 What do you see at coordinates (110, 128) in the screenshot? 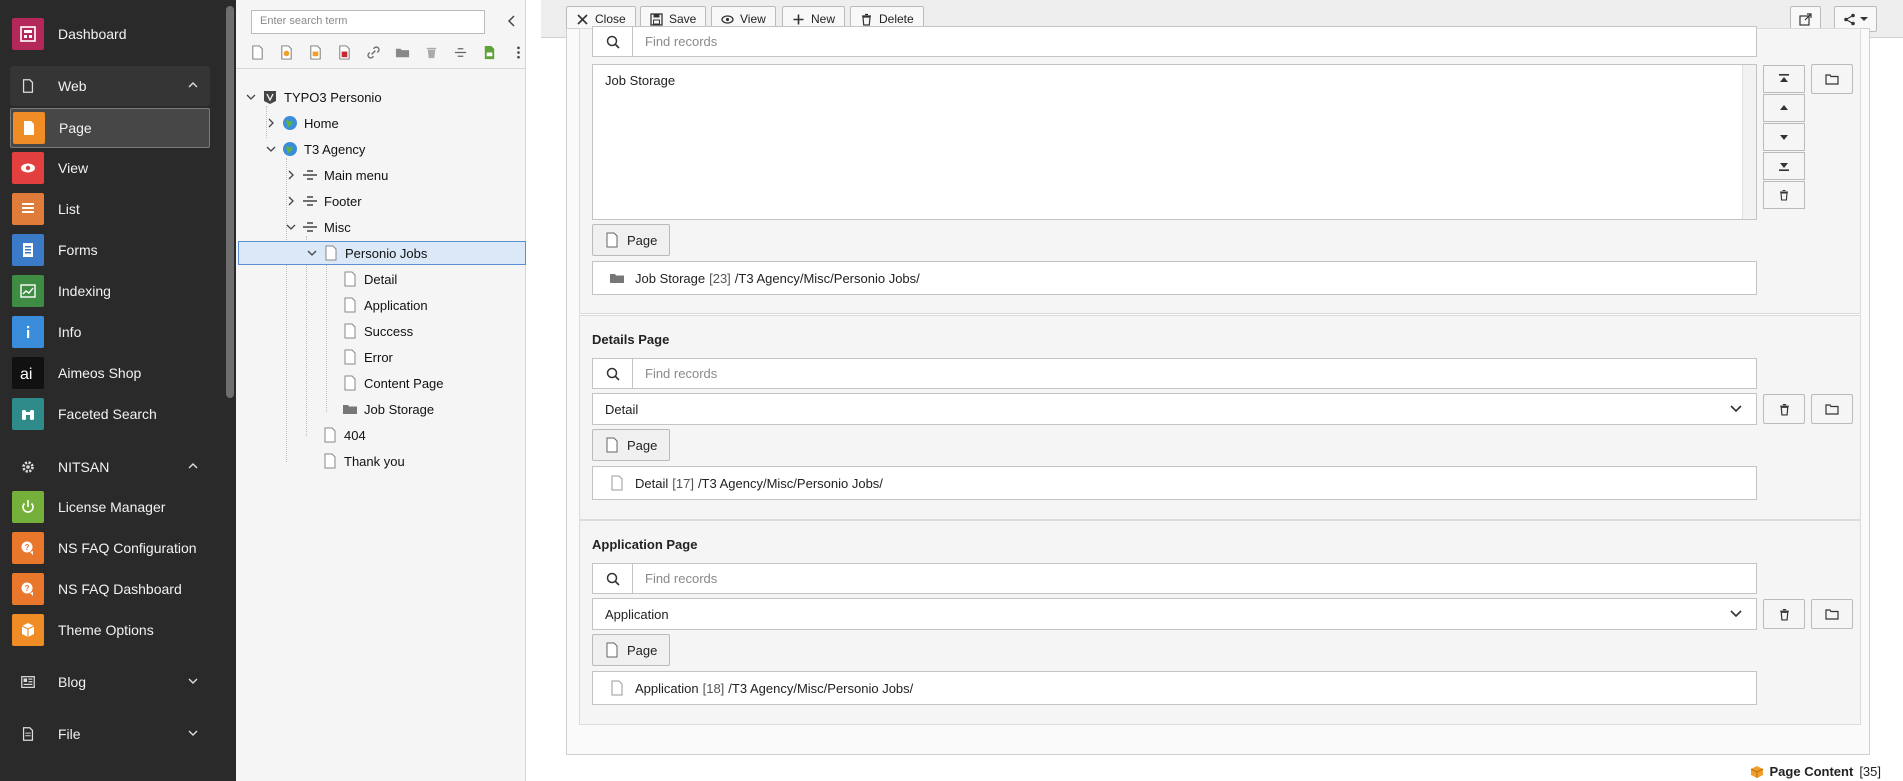
I see `module-page: Page` at bounding box center [110, 128].